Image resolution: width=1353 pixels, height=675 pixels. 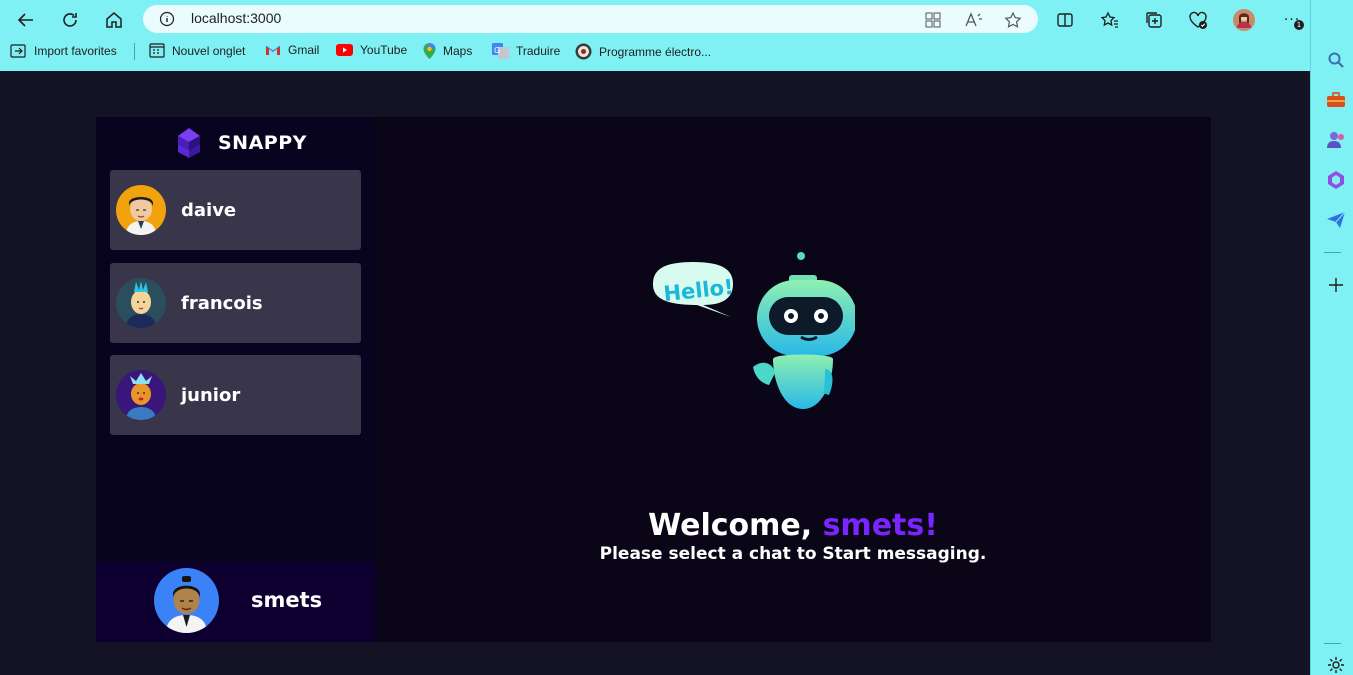 What do you see at coordinates (273, 50) in the screenshot?
I see `gmail-icon` at bounding box center [273, 50].